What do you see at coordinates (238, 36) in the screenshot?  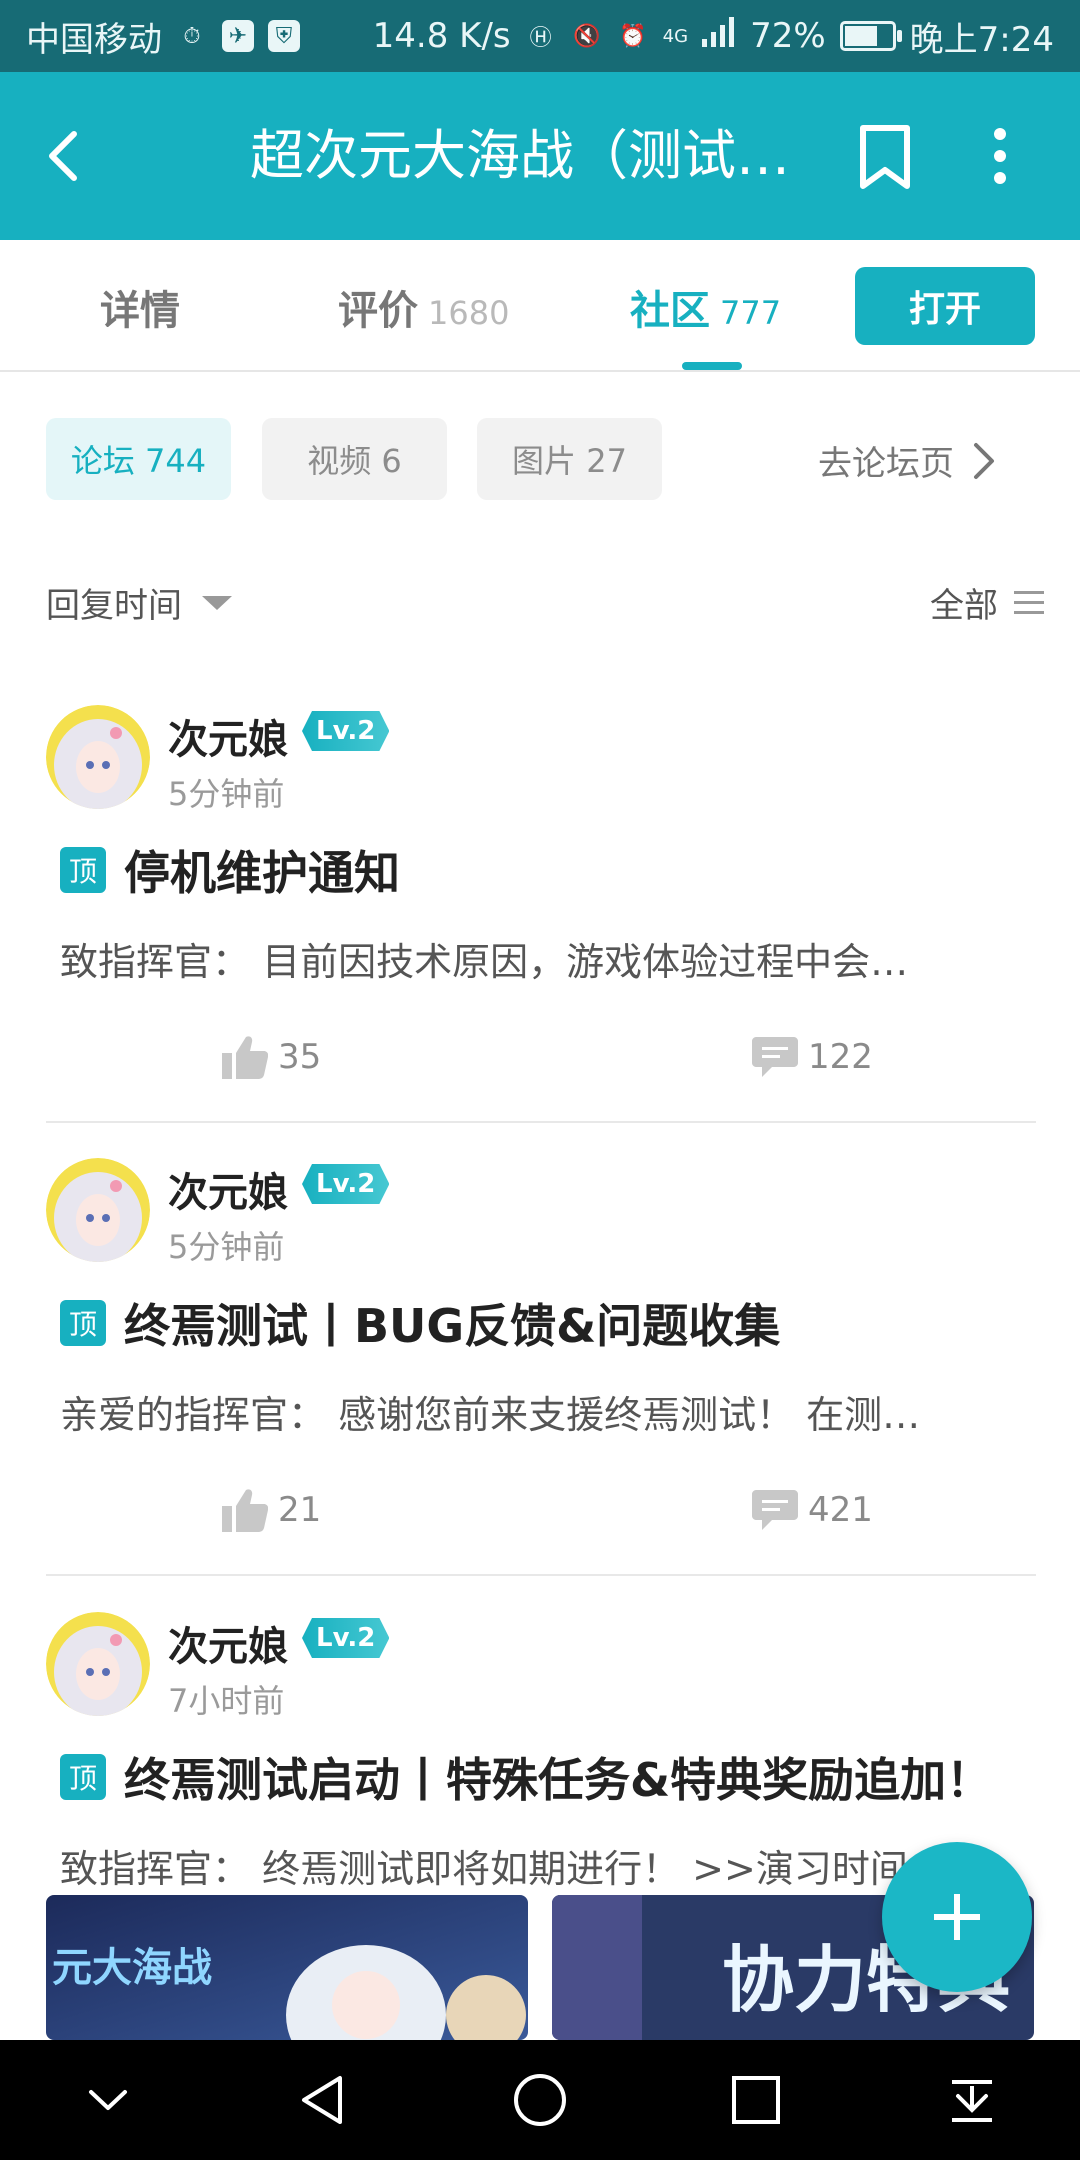 I see `app-notification-icon: ✈` at bounding box center [238, 36].